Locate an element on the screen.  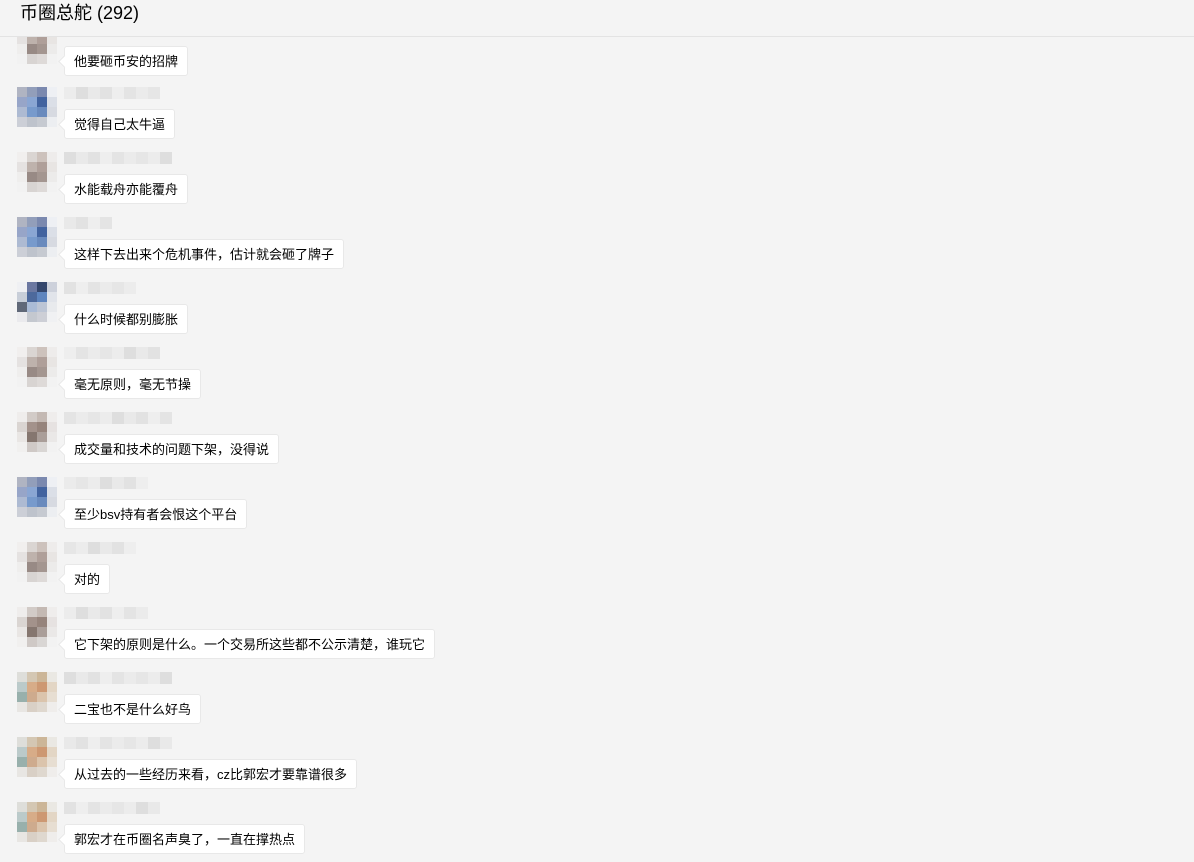
message-row: 郭宏才在币圈名声臭了，一直在撑热点 is located at coordinates (597, 832).